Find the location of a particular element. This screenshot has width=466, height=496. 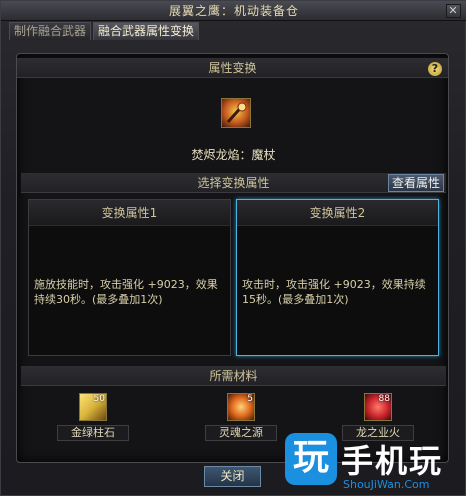

material-count: 5 is located at coordinates (250, 399).